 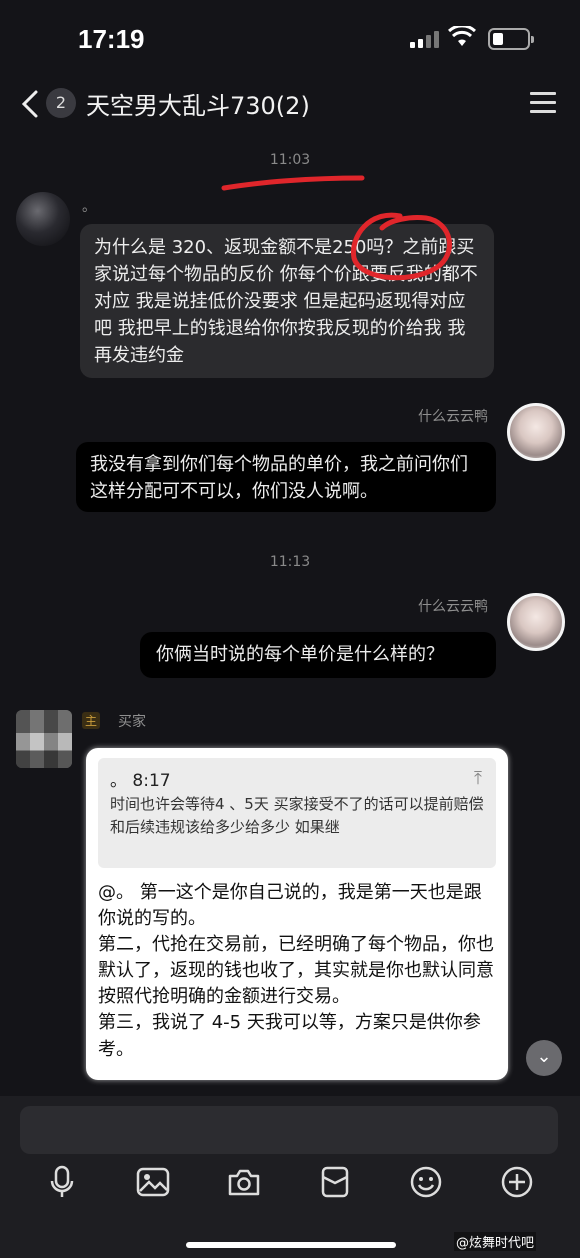 What do you see at coordinates (244, 1182) in the screenshot?
I see `camera-icon` at bounding box center [244, 1182].